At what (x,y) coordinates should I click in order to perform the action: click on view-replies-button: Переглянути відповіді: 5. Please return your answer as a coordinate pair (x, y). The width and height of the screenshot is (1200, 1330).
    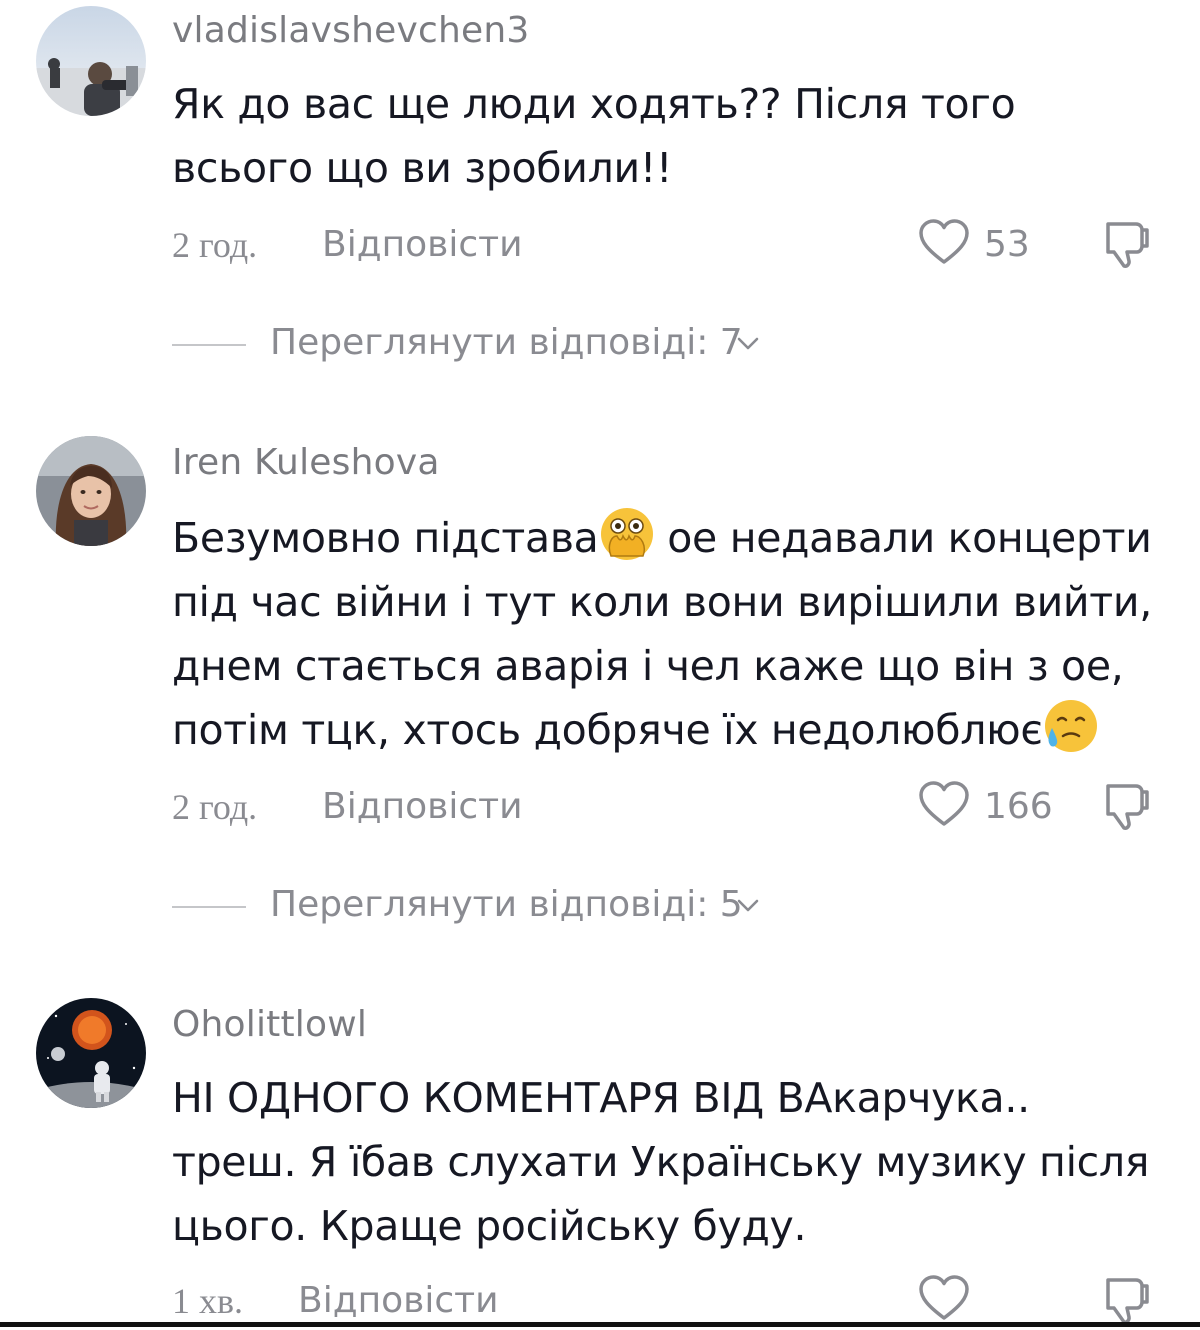
    Looking at the image, I should click on (572, 909).